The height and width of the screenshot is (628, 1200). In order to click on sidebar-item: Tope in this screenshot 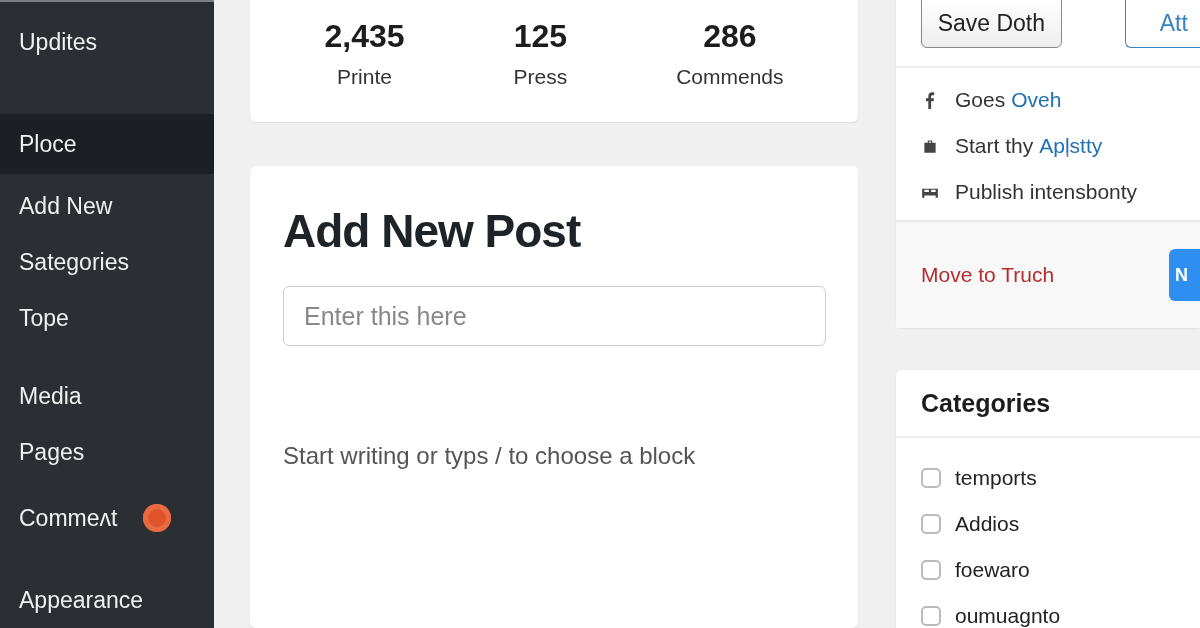, I will do `click(107, 318)`.